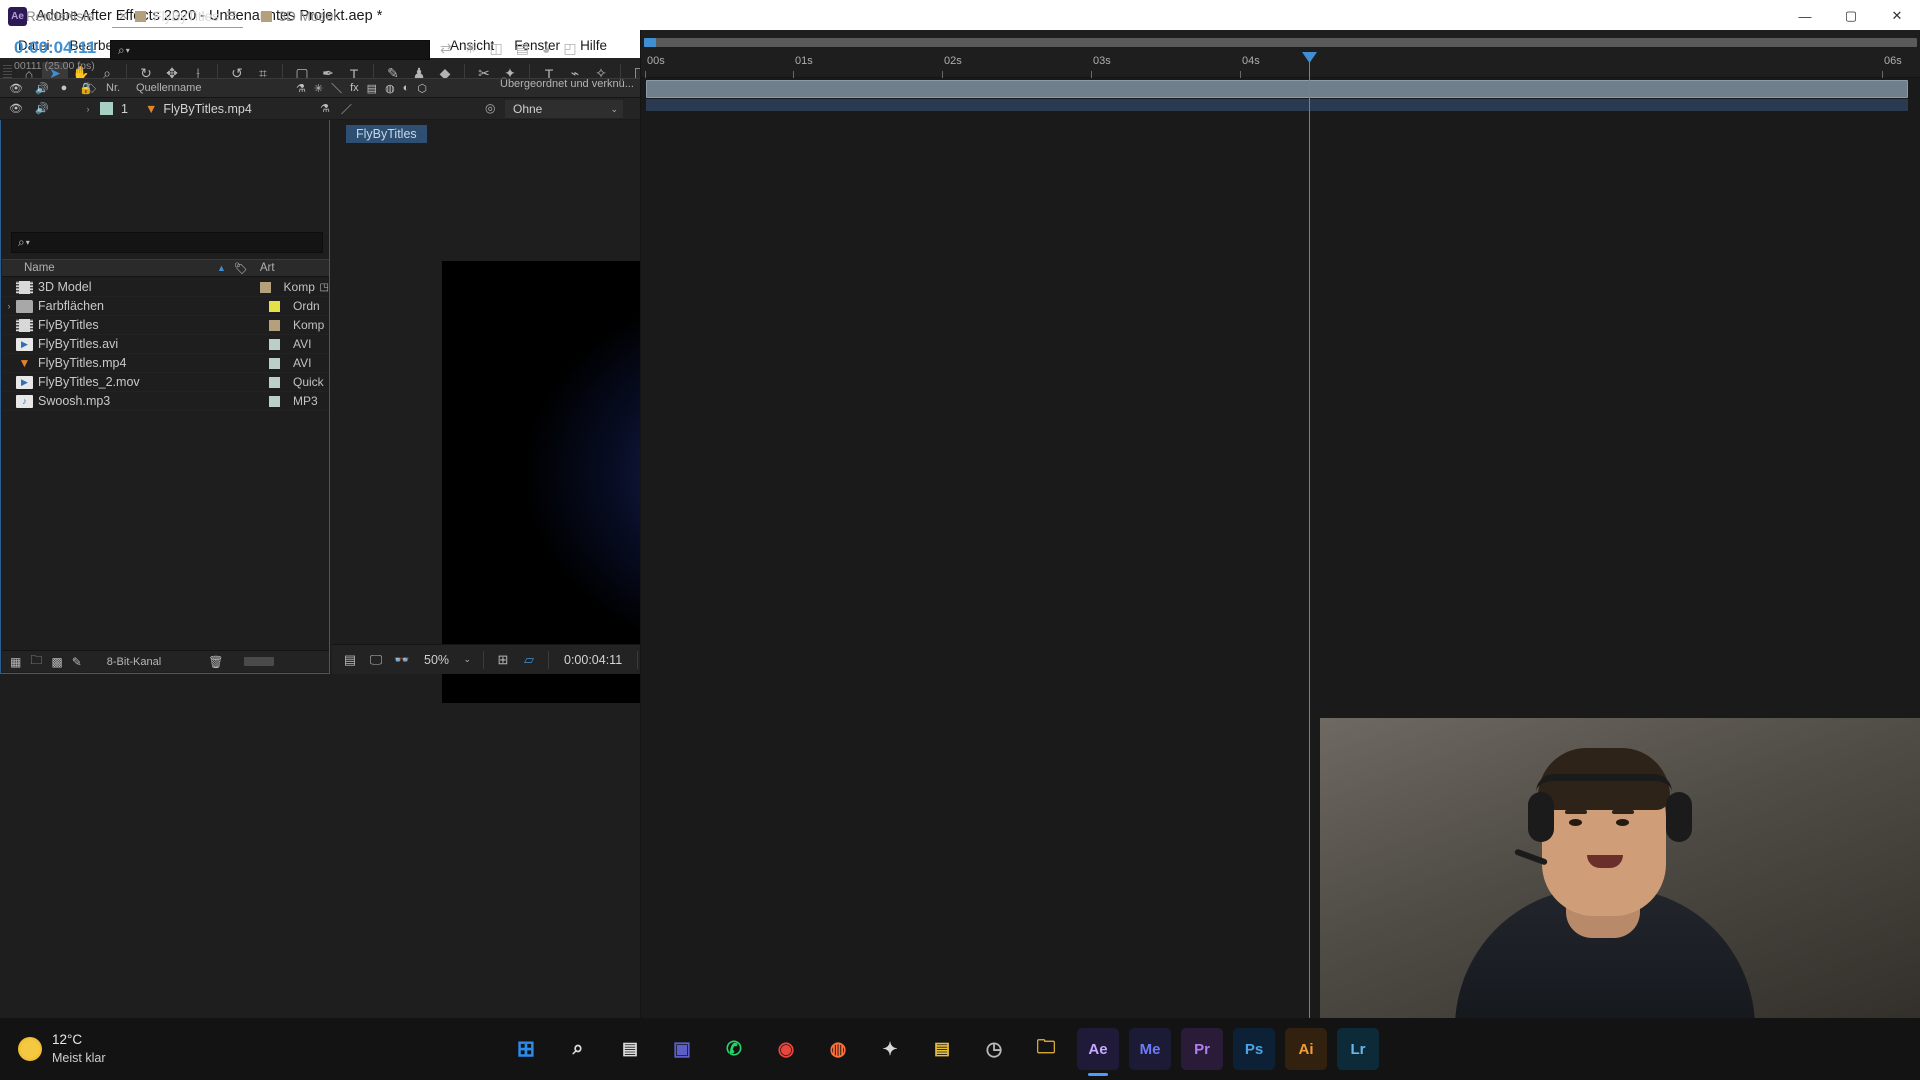 The height and width of the screenshot is (1080, 1920). I want to click on 3d-glasses-icon: 👓, so click(402, 660).